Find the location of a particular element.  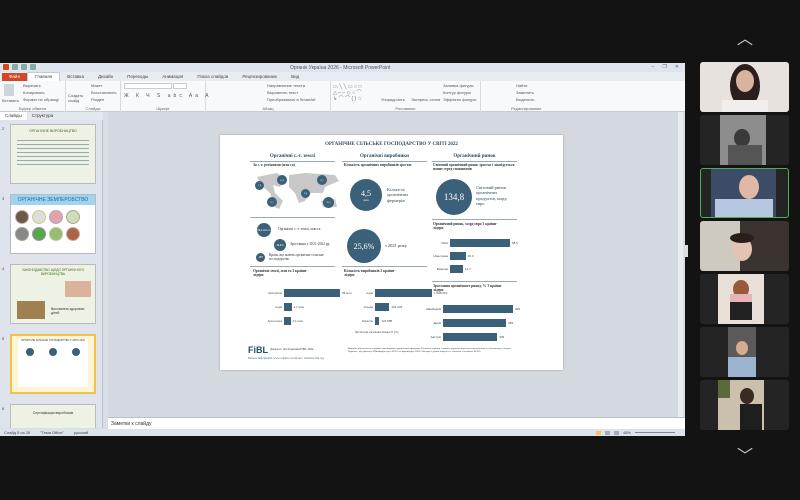

region-value: 35,2 is located at coordinates (328, 202).